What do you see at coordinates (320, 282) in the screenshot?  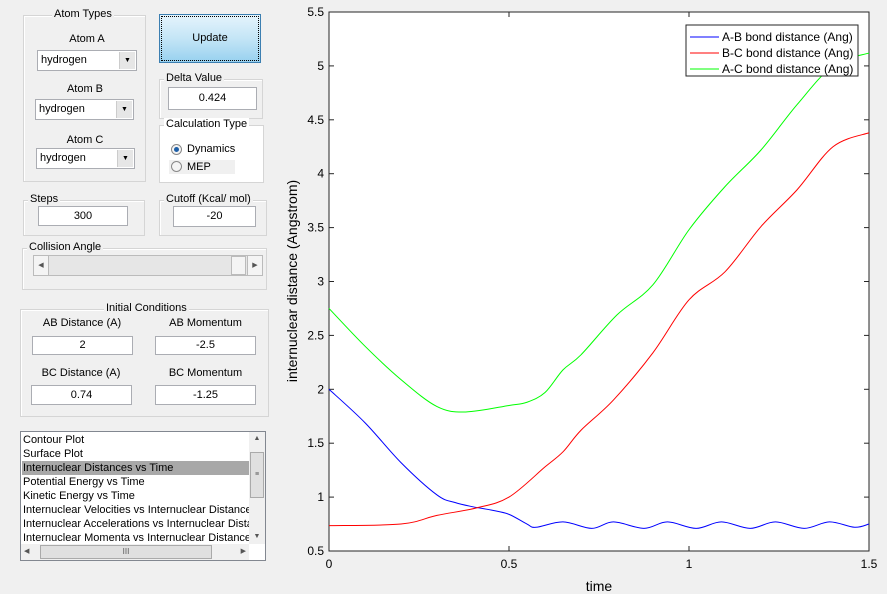 I see `y-tick-label: 3` at bounding box center [320, 282].